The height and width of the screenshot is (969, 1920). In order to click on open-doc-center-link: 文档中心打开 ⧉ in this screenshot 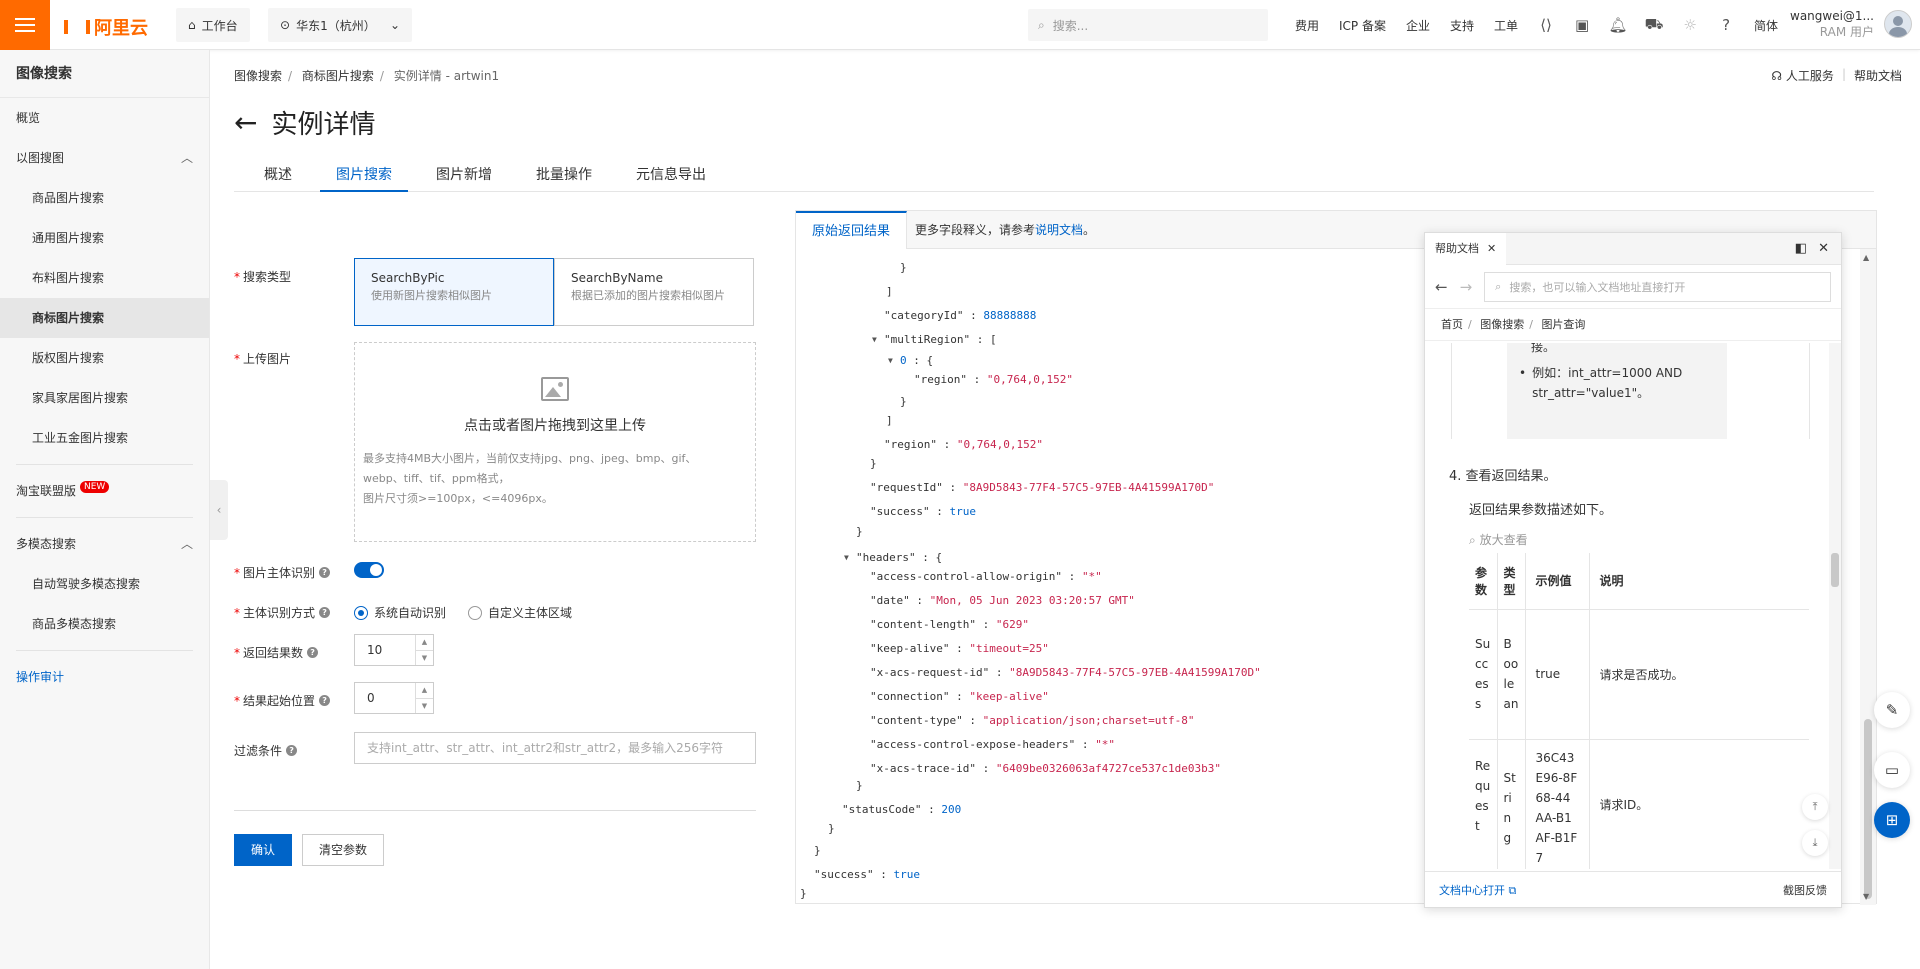, I will do `click(1477, 890)`.